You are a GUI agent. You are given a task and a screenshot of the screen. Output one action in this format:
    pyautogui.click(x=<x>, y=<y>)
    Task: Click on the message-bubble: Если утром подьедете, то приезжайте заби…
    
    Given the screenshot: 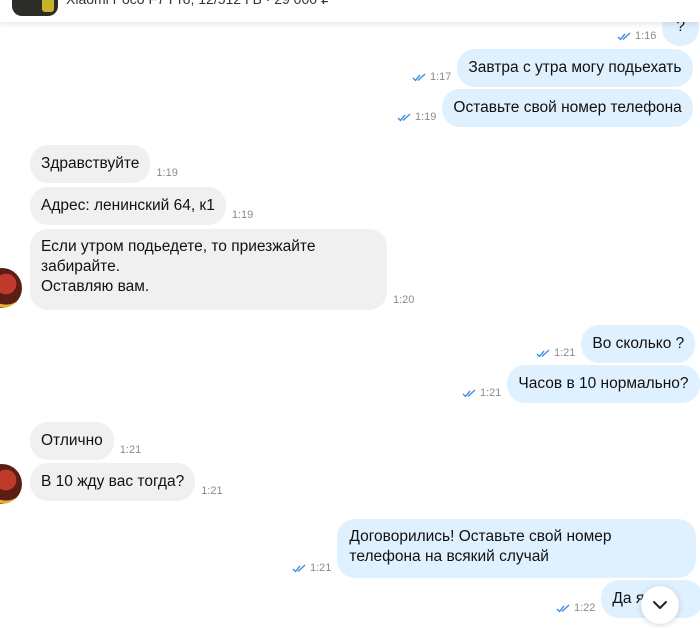 What is the action you would take?
    pyautogui.click(x=208, y=269)
    